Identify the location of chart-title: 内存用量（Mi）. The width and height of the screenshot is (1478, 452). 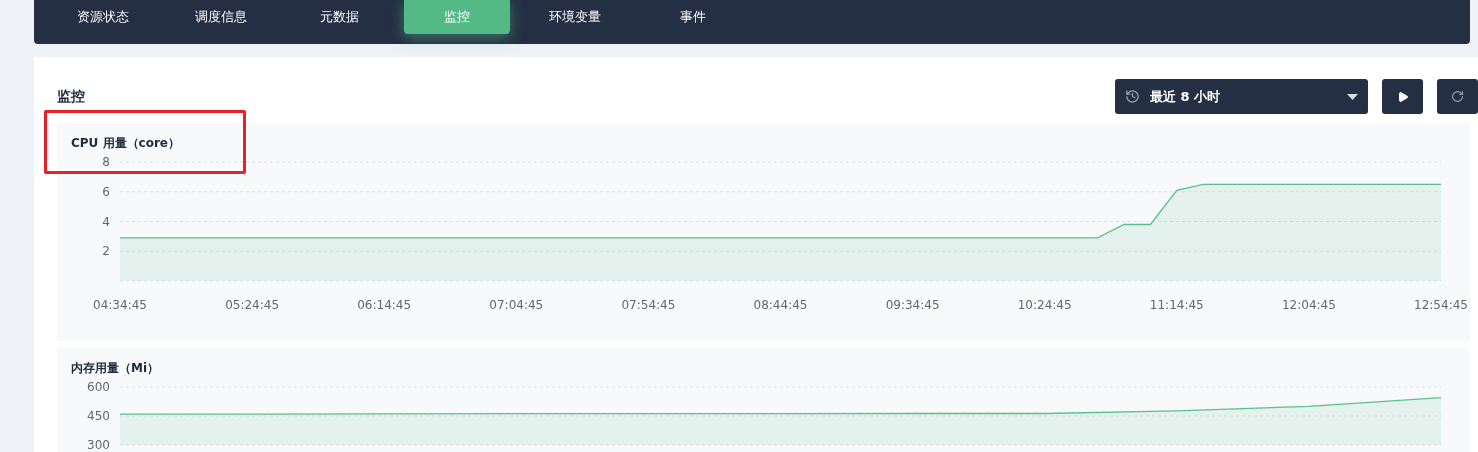
(116, 368).